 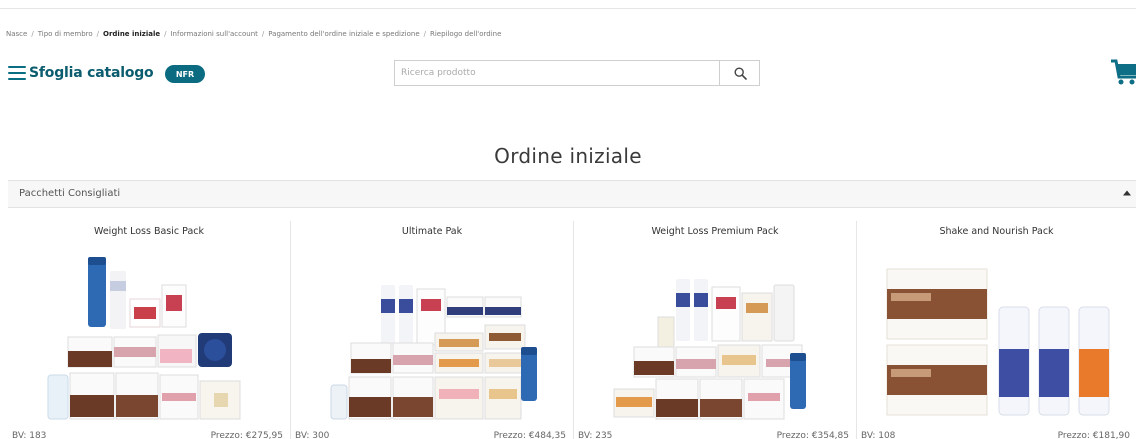 What do you see at coordinates (17, 73) in the screenshot?
I see `hamburger-menu-icon` at bounding box center [17, 73].